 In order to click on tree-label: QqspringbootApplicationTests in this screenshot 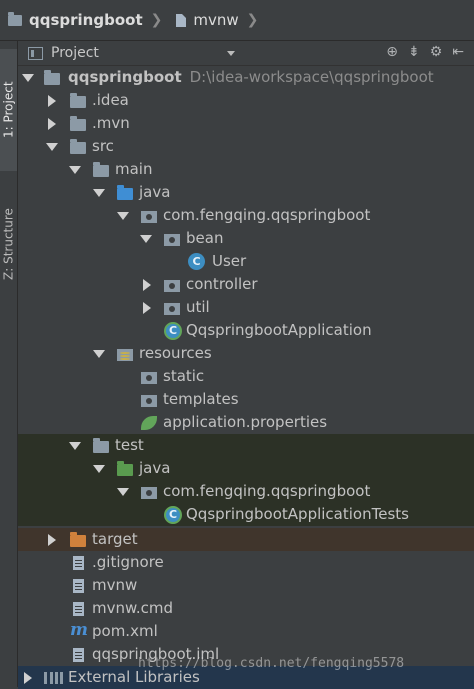, I will do `click(297, 514)`.